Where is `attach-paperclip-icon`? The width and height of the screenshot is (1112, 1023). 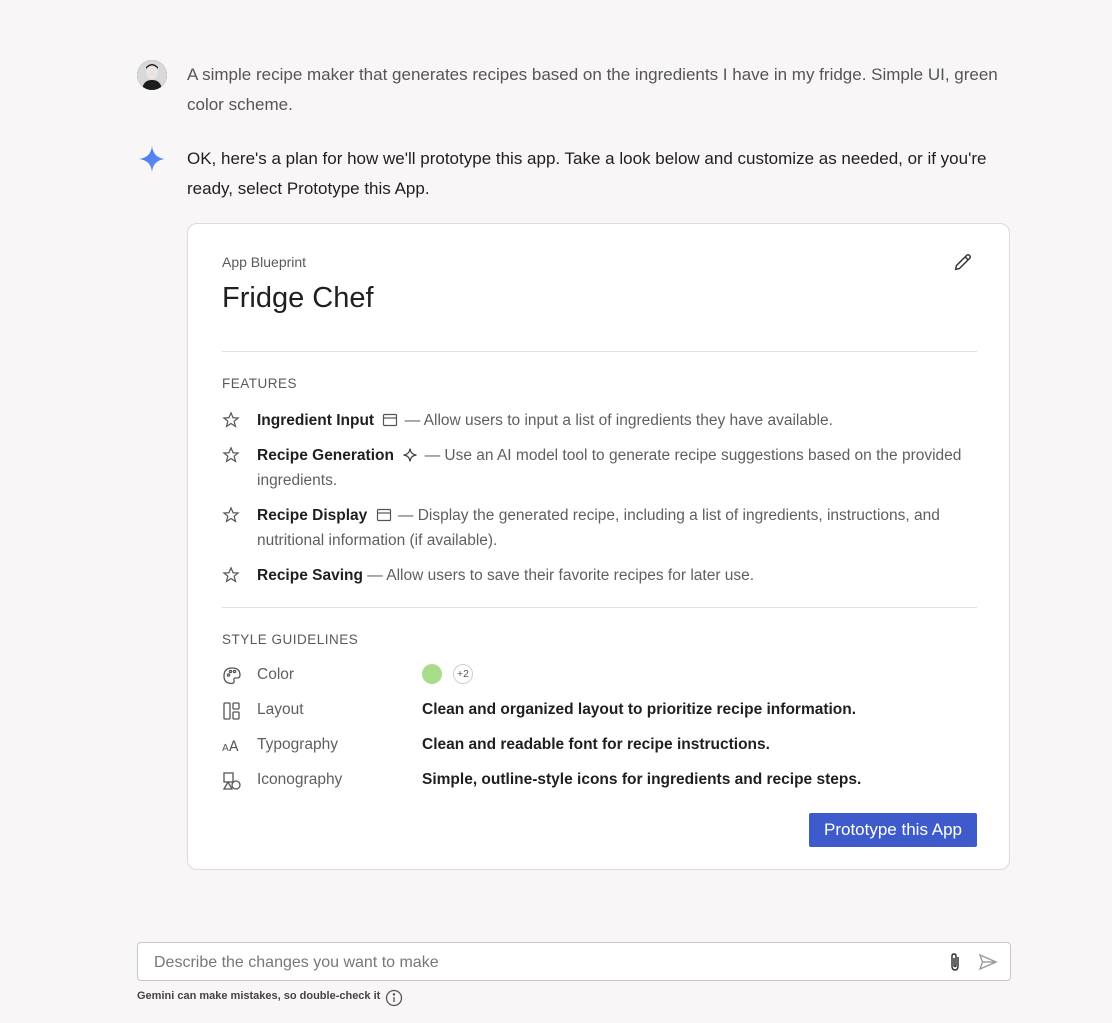
attach-paperclip-icon is located at coordinates (955, 962).